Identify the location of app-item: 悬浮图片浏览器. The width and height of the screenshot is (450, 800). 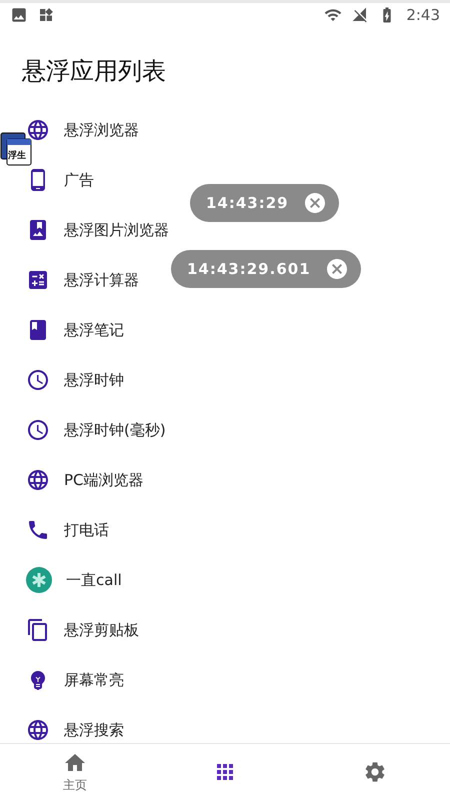
(116, 230).